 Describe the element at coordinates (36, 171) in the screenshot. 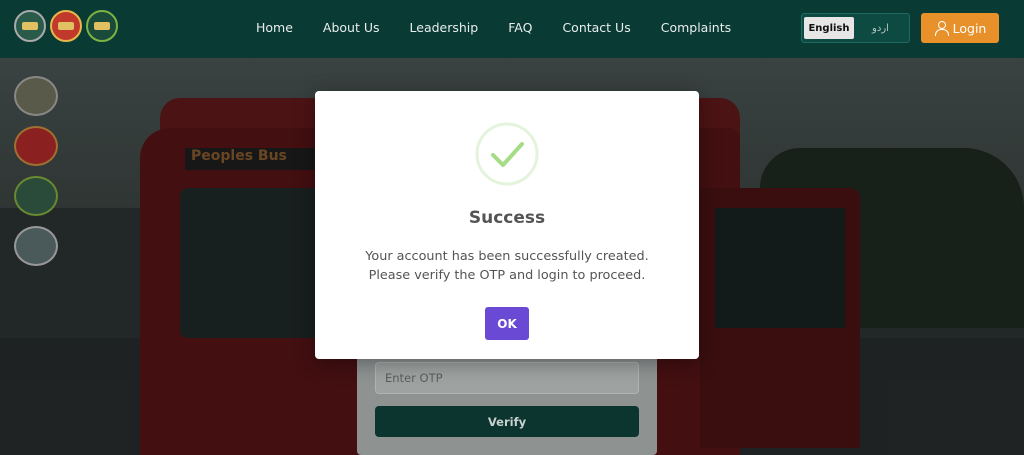

I see `side-logos` at that location.